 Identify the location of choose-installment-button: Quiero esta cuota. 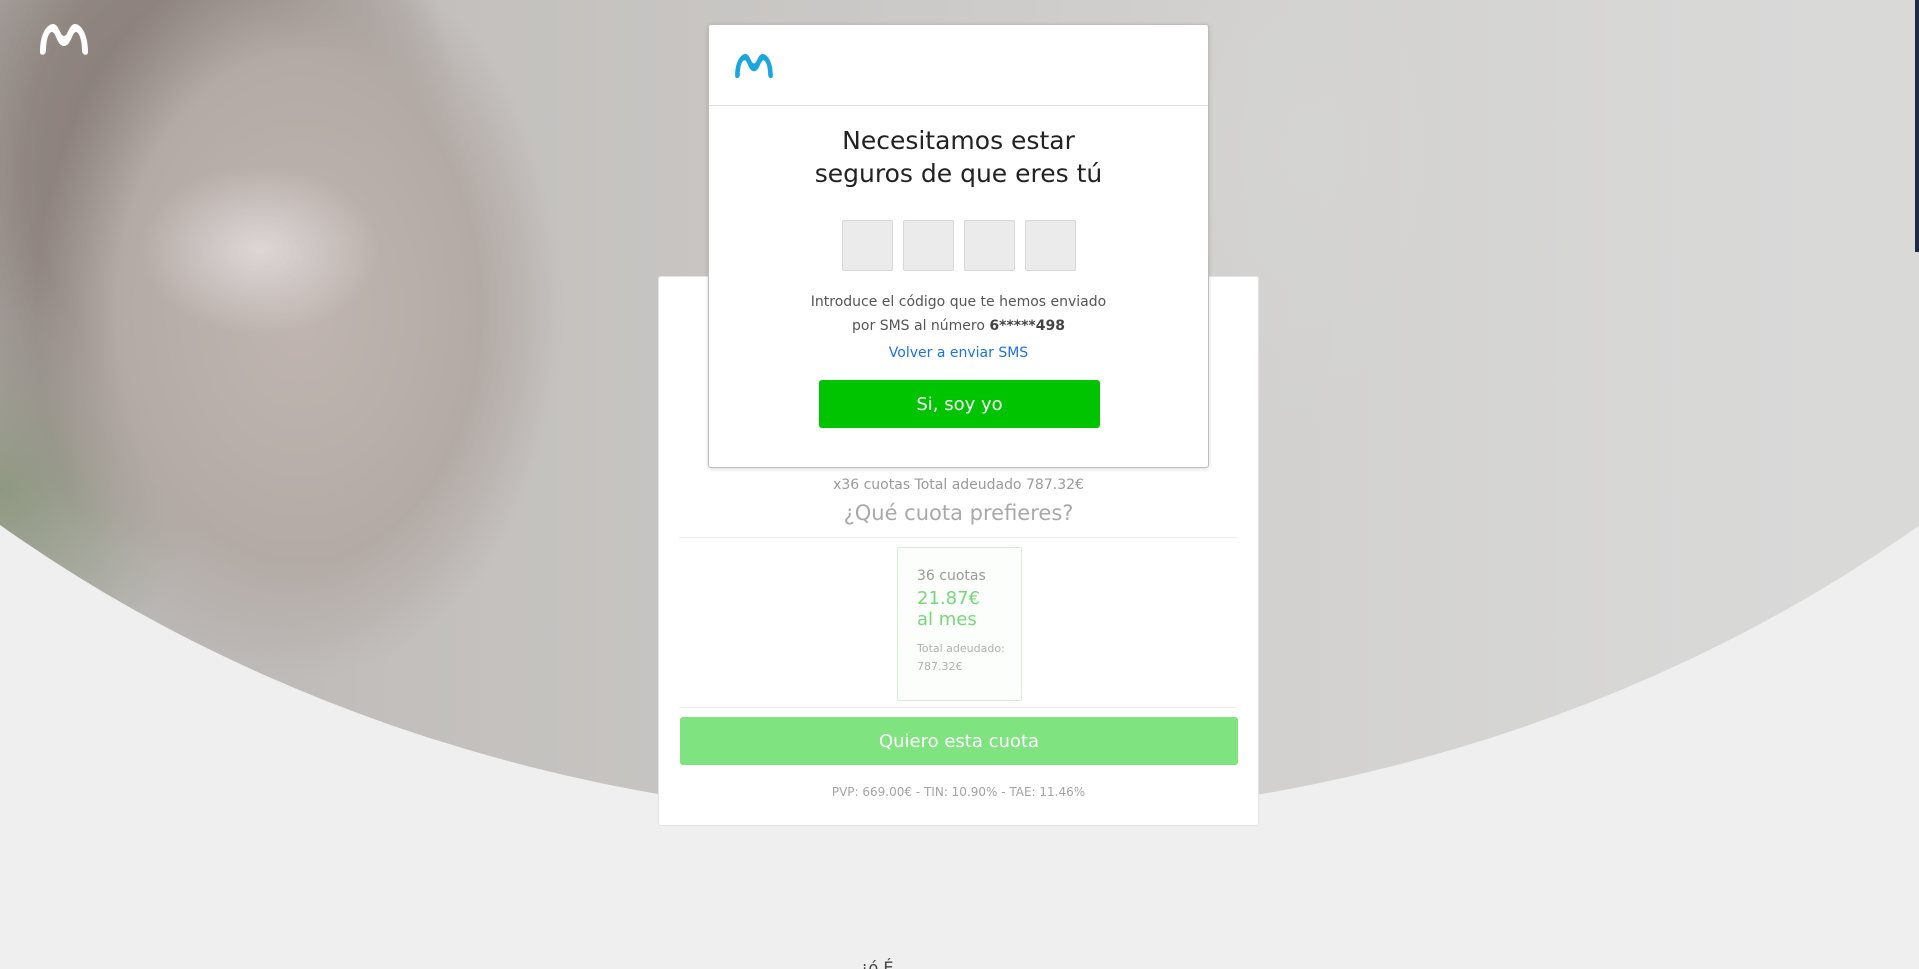
(959, 741).